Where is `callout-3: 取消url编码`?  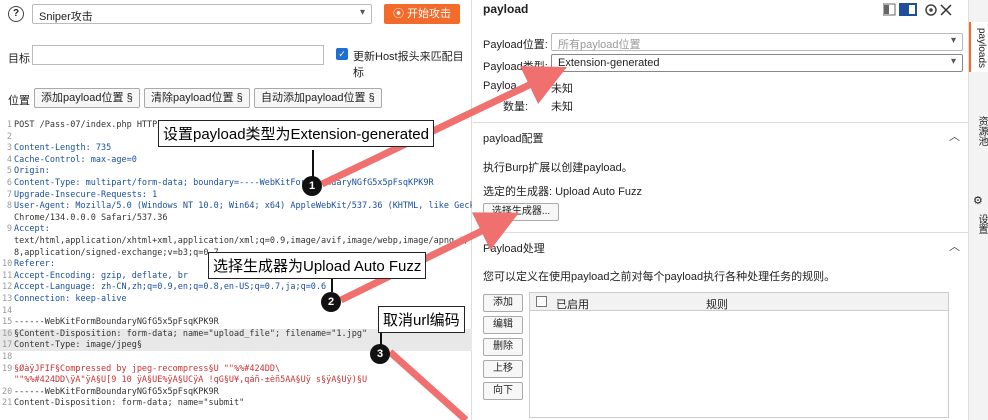 callout-3: 取消url编码 is located at coordinates (421, 319).